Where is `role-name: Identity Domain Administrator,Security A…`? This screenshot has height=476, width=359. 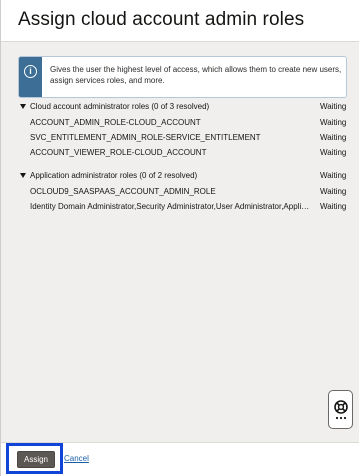
role-name: Identity Domain Administrator,Security A… is located at coordinates (171, 206).